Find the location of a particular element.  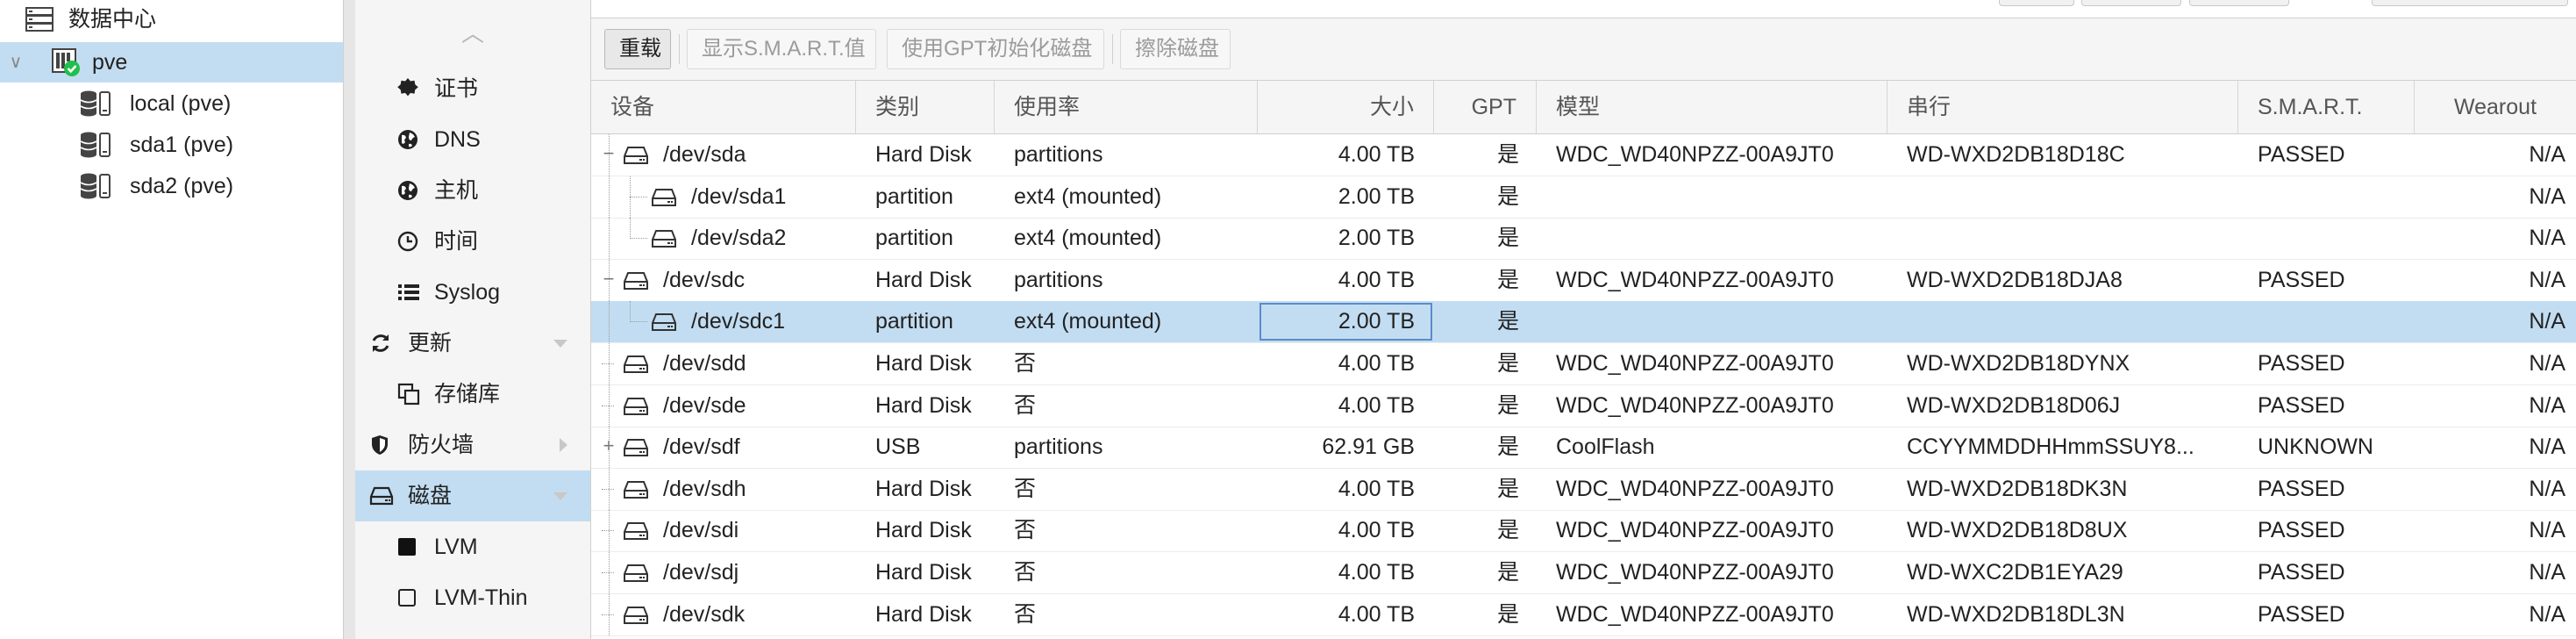

cell-serial: WD-WXD2DB18D06J is located at coordinates (2014, 405).